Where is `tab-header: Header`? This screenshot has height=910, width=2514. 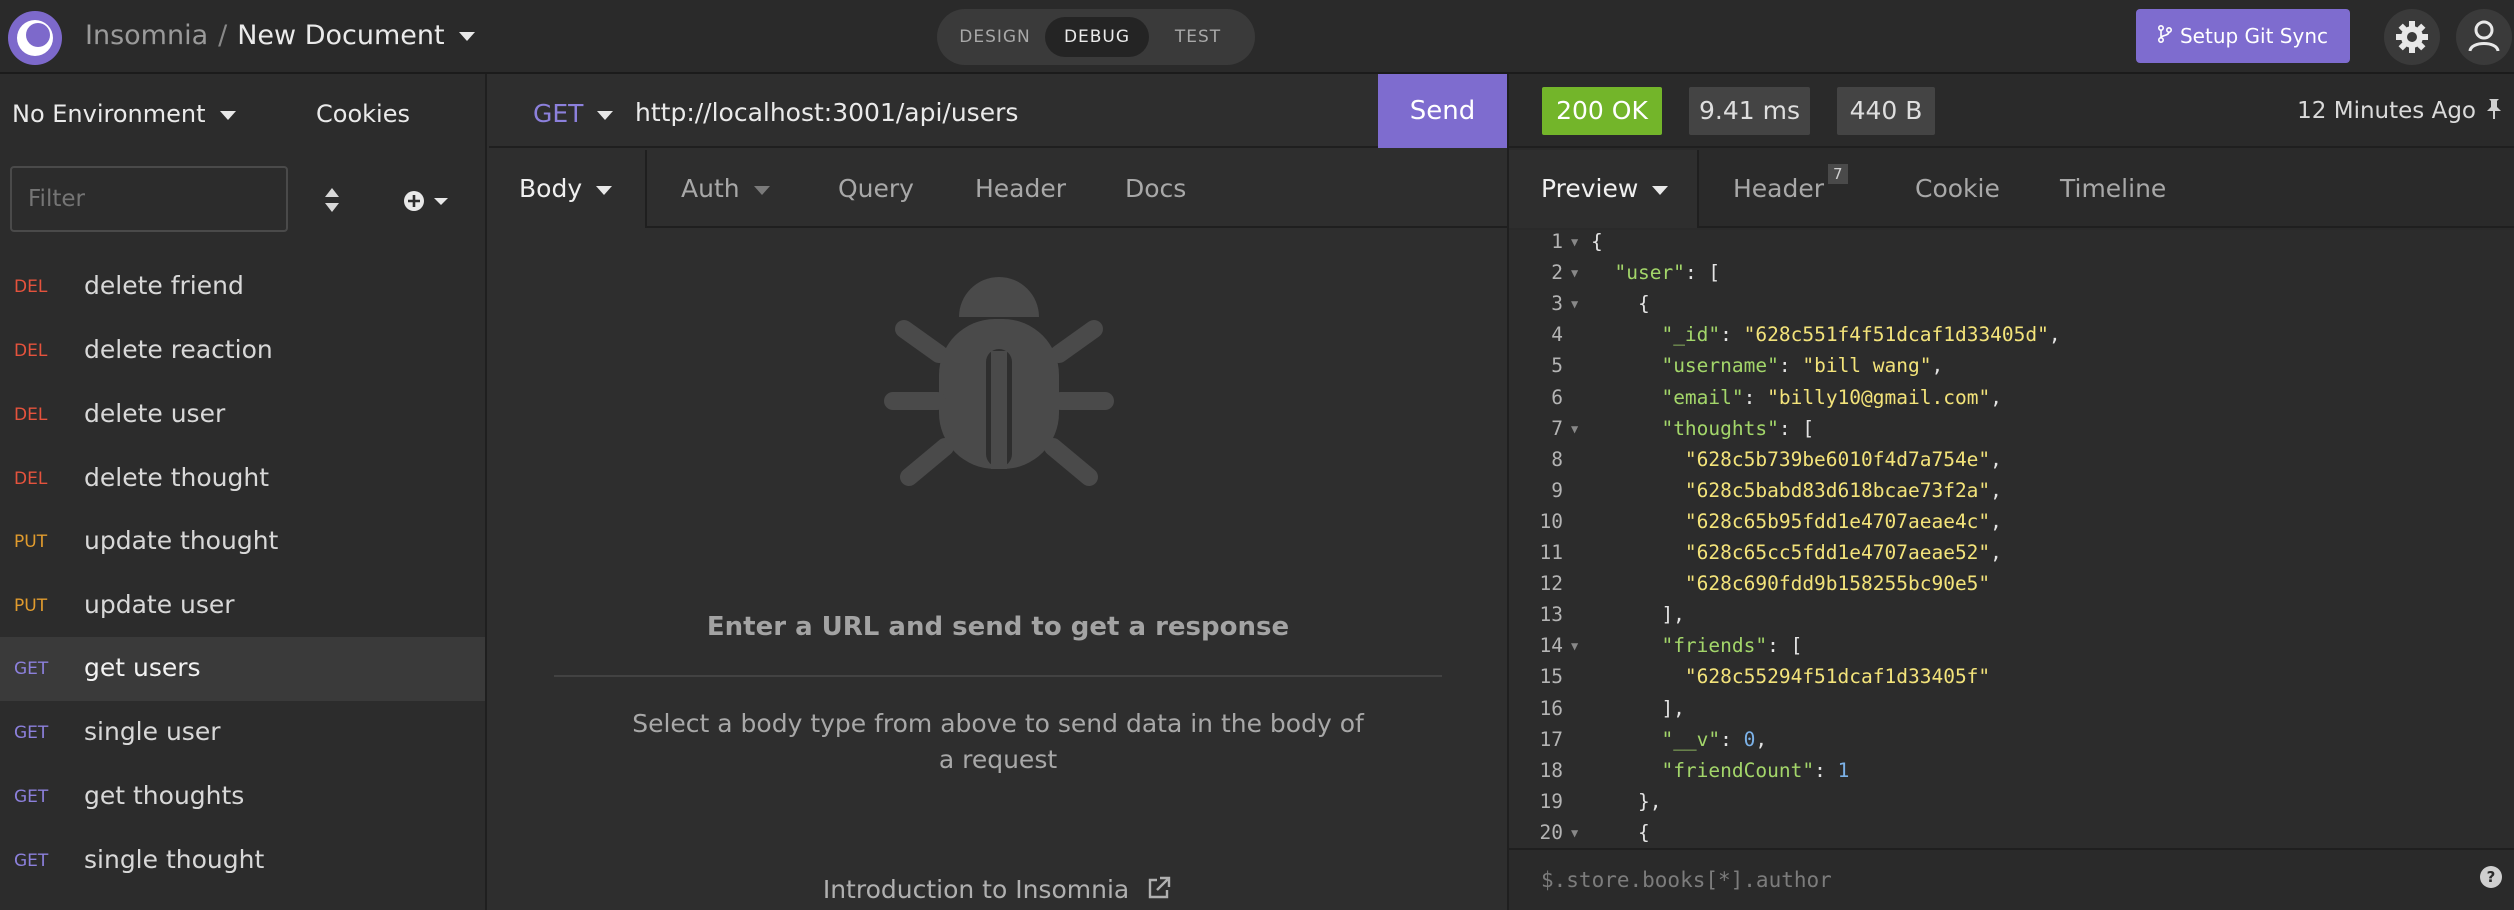 tab-header: Header is located at coordinates (1020, 189).